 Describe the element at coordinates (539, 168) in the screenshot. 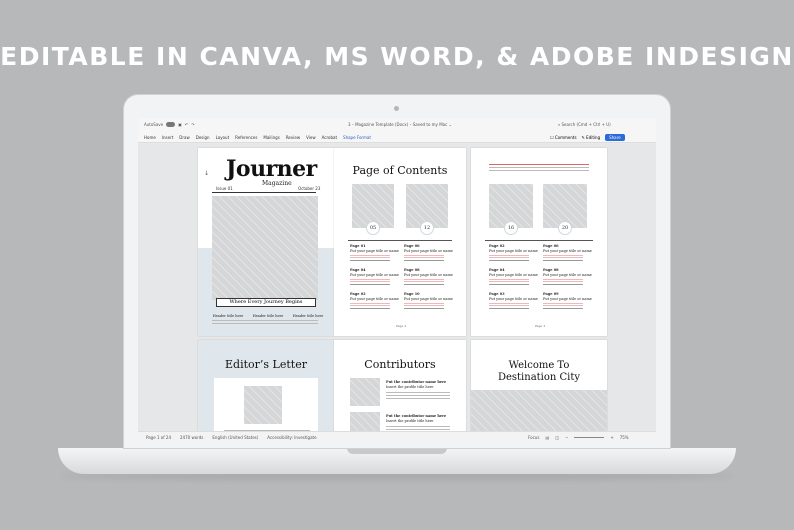

I see `intro-text-lines` at that location.